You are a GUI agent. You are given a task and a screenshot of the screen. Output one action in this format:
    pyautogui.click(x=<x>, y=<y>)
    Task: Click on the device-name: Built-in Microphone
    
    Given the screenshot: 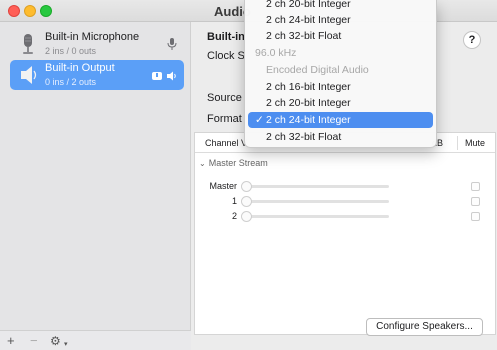 What is the action you would take?
    pyautogui.click(x=92, y=37)
    